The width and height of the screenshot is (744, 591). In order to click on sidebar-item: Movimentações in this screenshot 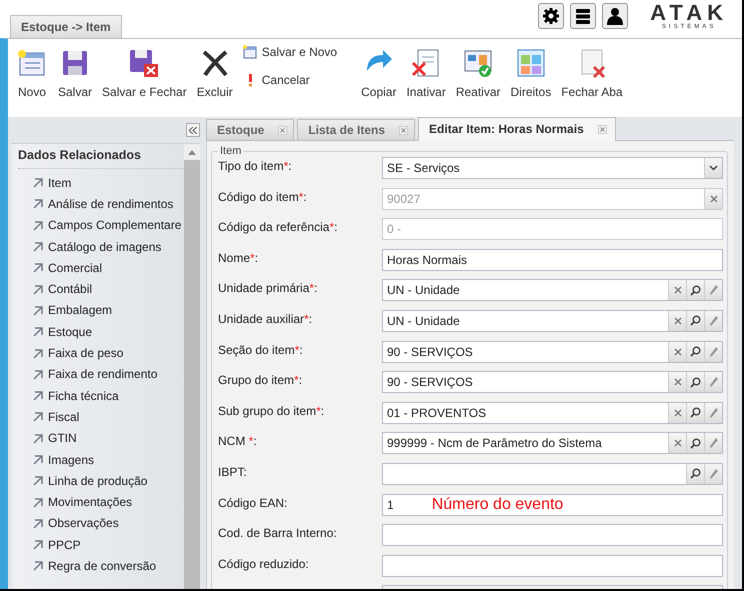, I will do `click(101, 502)`.